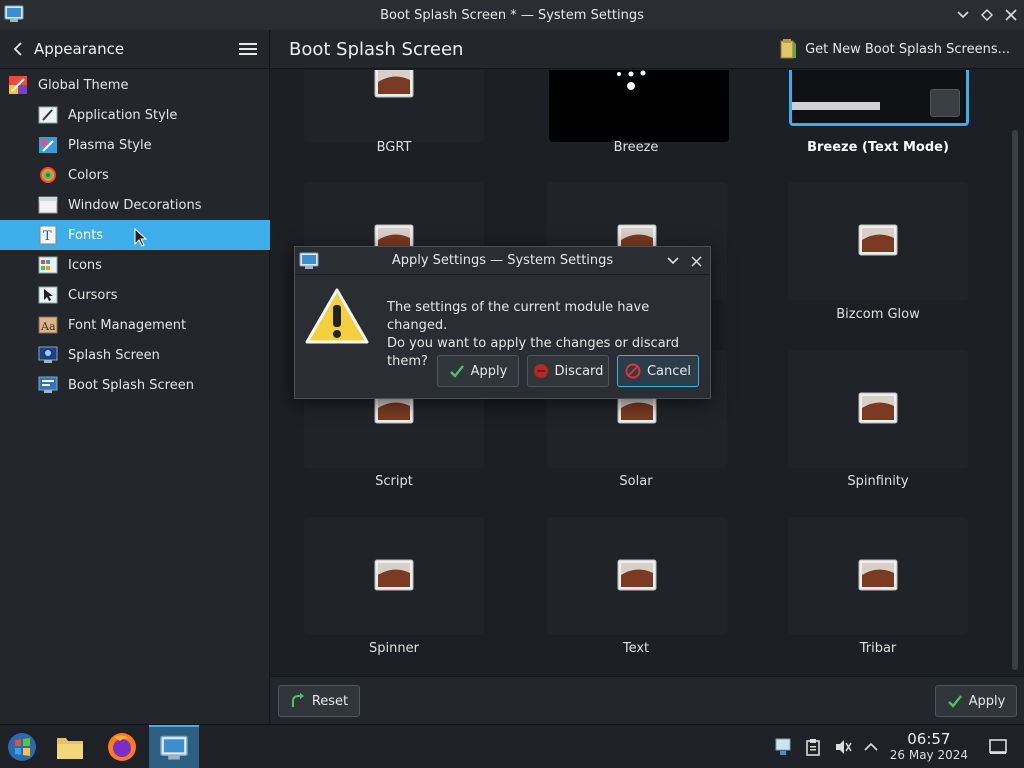 The image size is (1024, 768). I want to click on app-launcher, so click(22, 746).